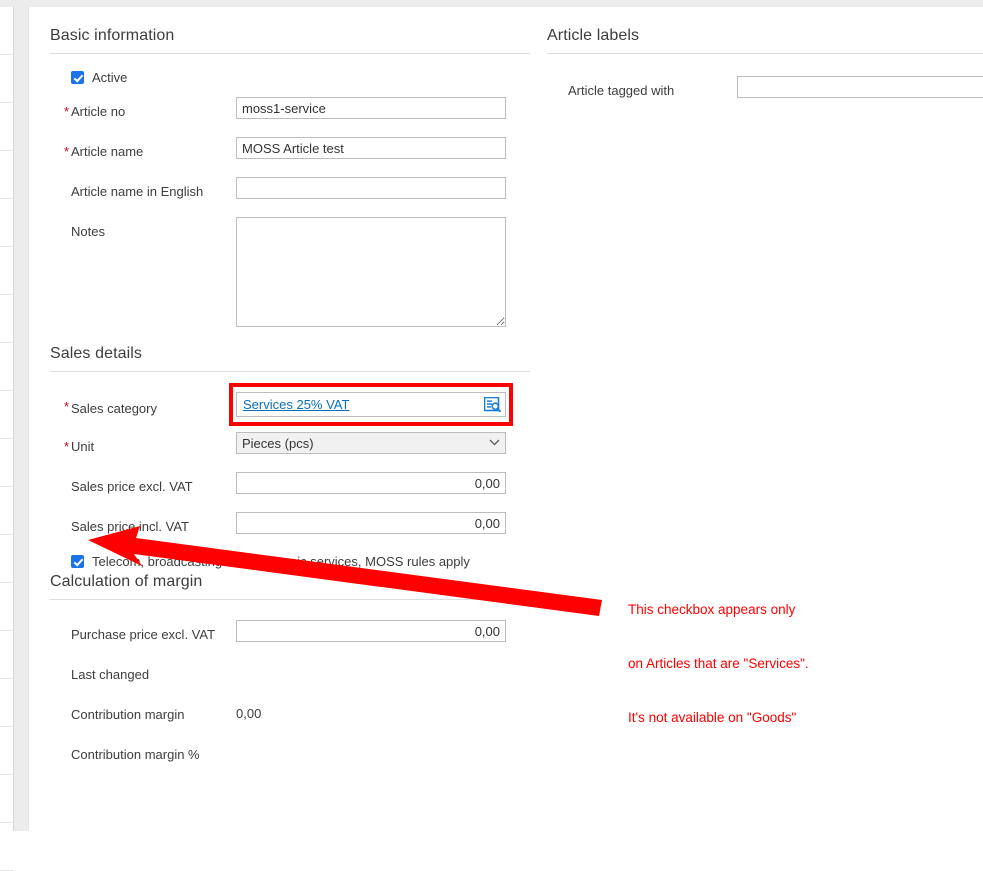  What do you see at coordinates (296, 404) in the screenshot?
I see `sales-category-link: Services 25% VAT` at bounding box center [296, 404].